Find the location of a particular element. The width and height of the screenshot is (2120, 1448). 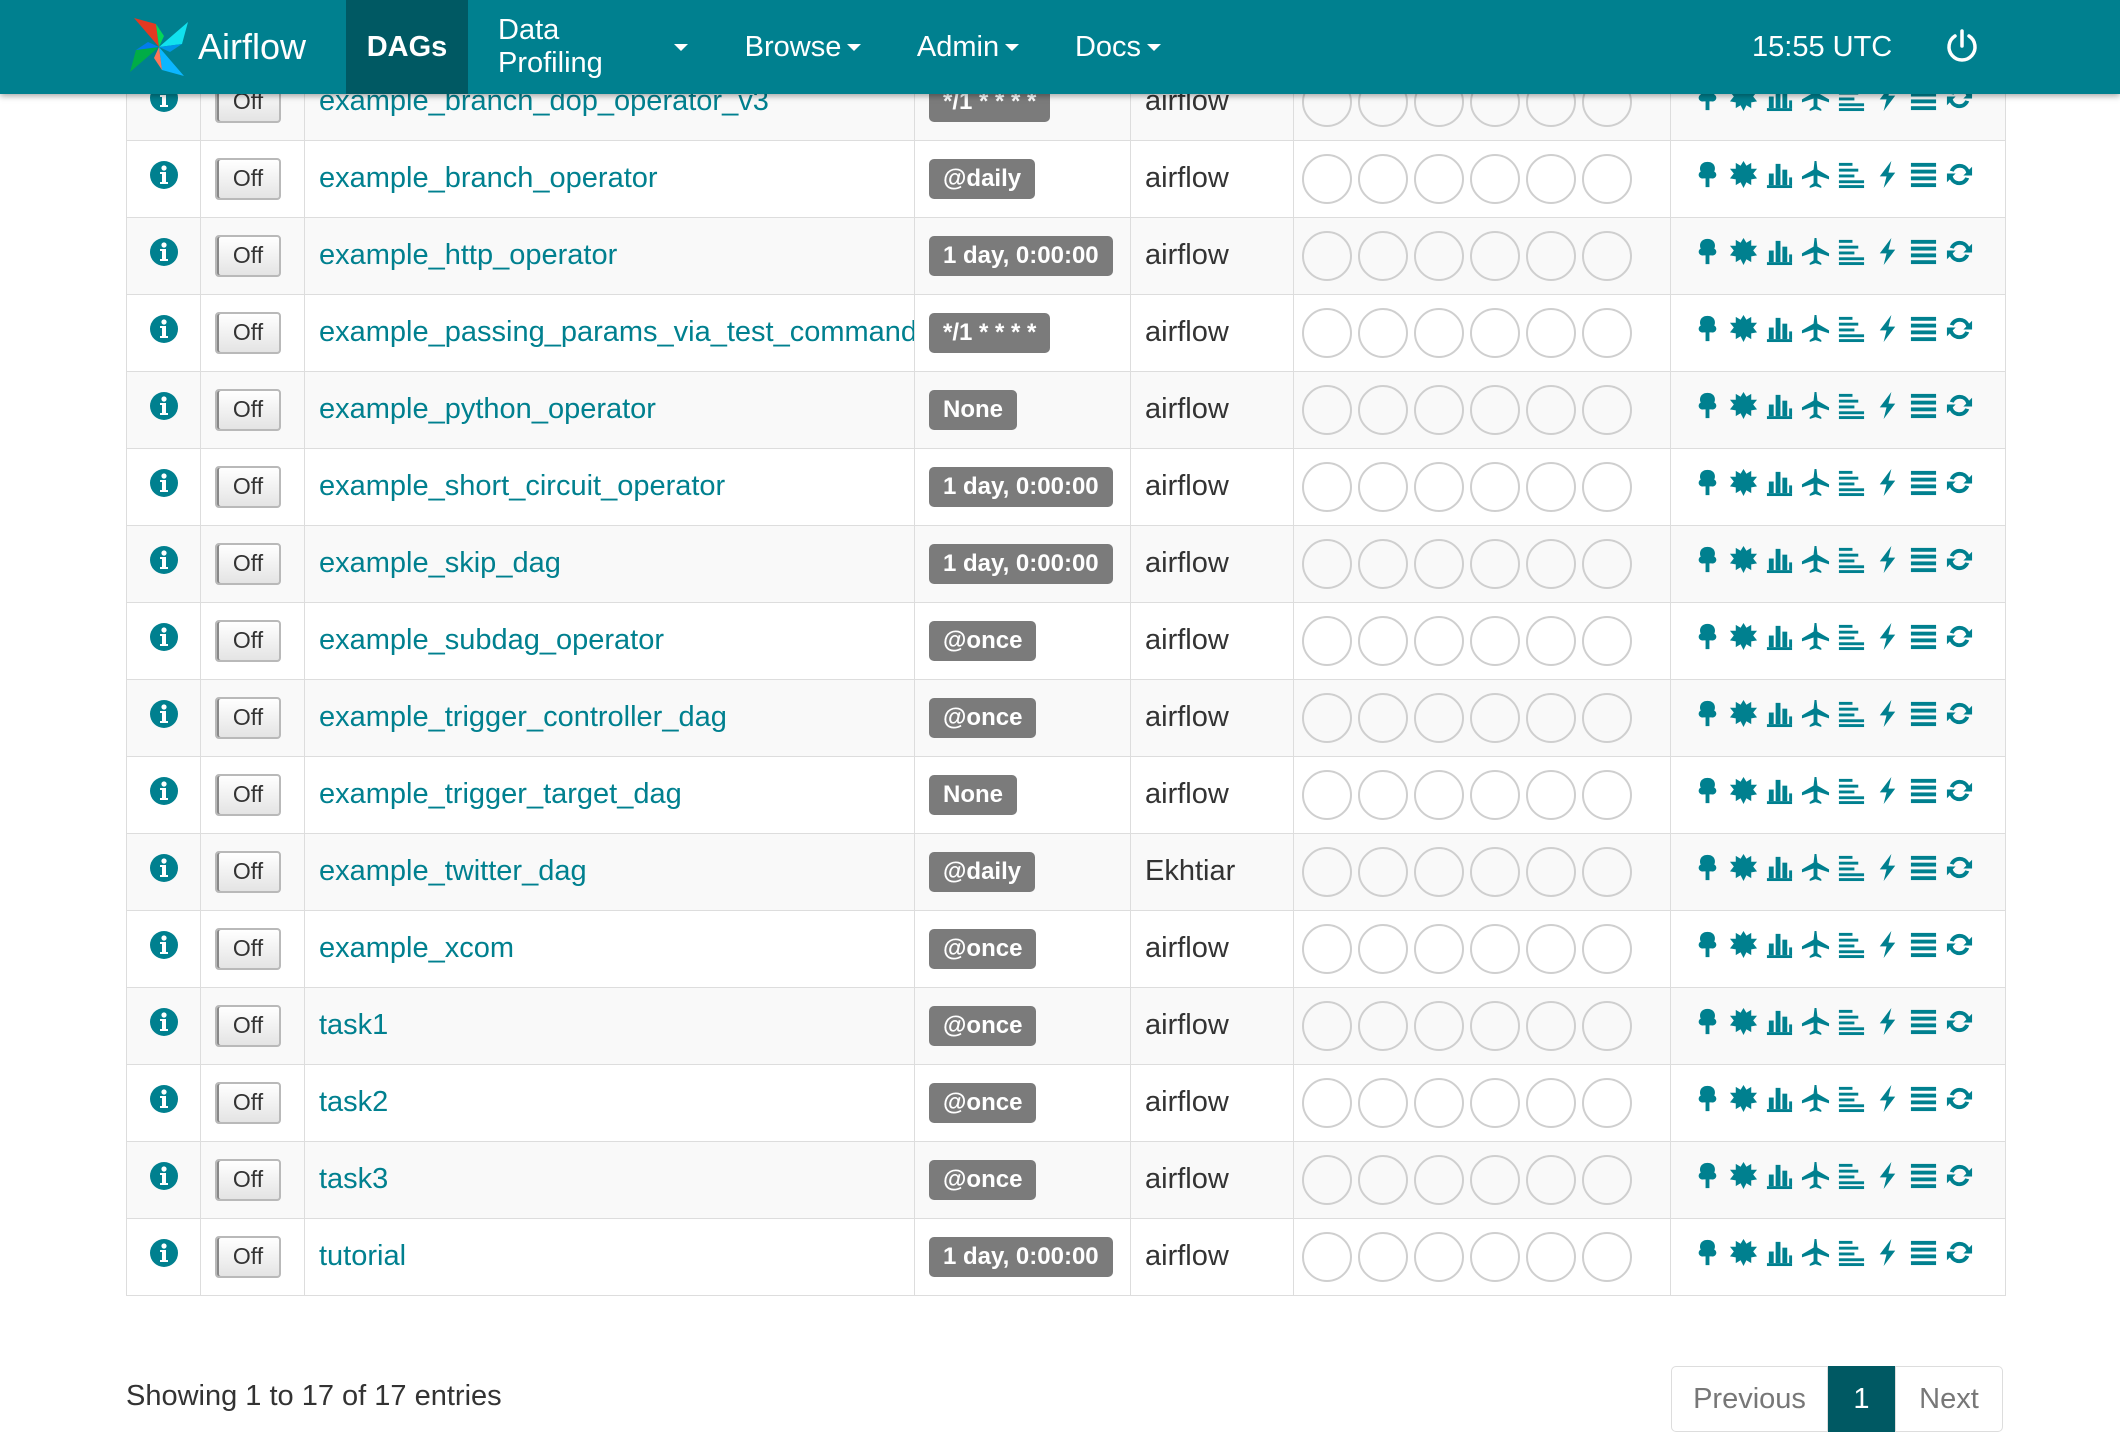

dag-link: example_branch_operator is located at coordinates (488, 178).